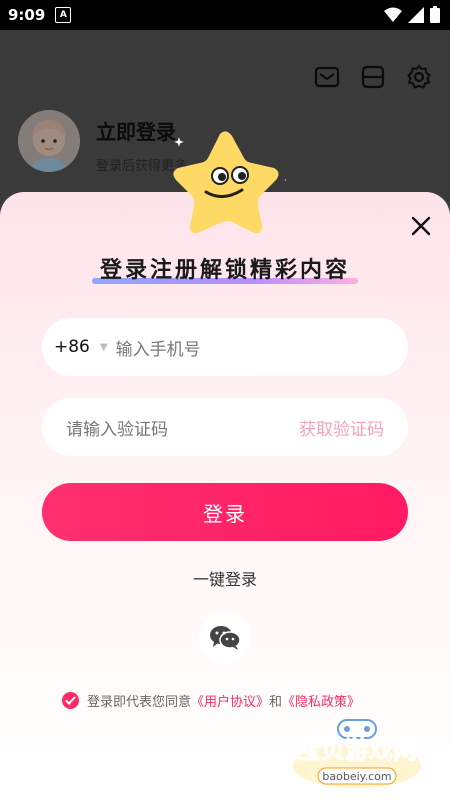 Image resolution: width=450 pixels, height=800 pixels. I want to click on agreement-checkbox, so click(70, 700).